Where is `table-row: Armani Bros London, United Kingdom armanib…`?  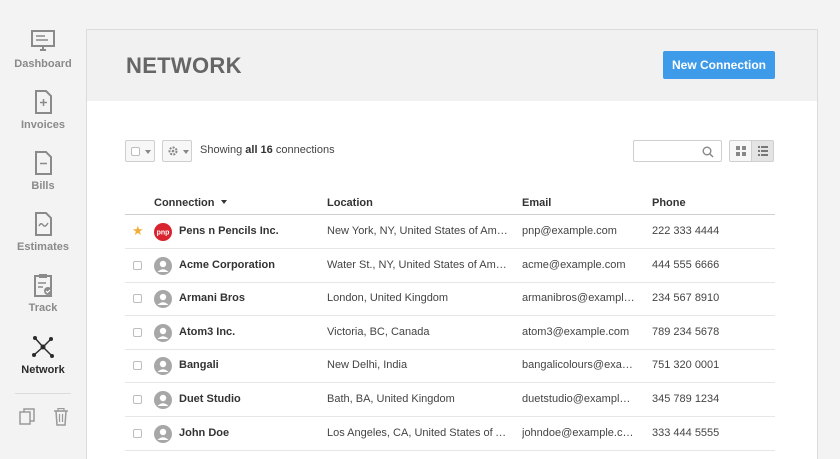 table-row: Armani Bros London, United Kingdom armanib… is located at coordinates (450, 299).